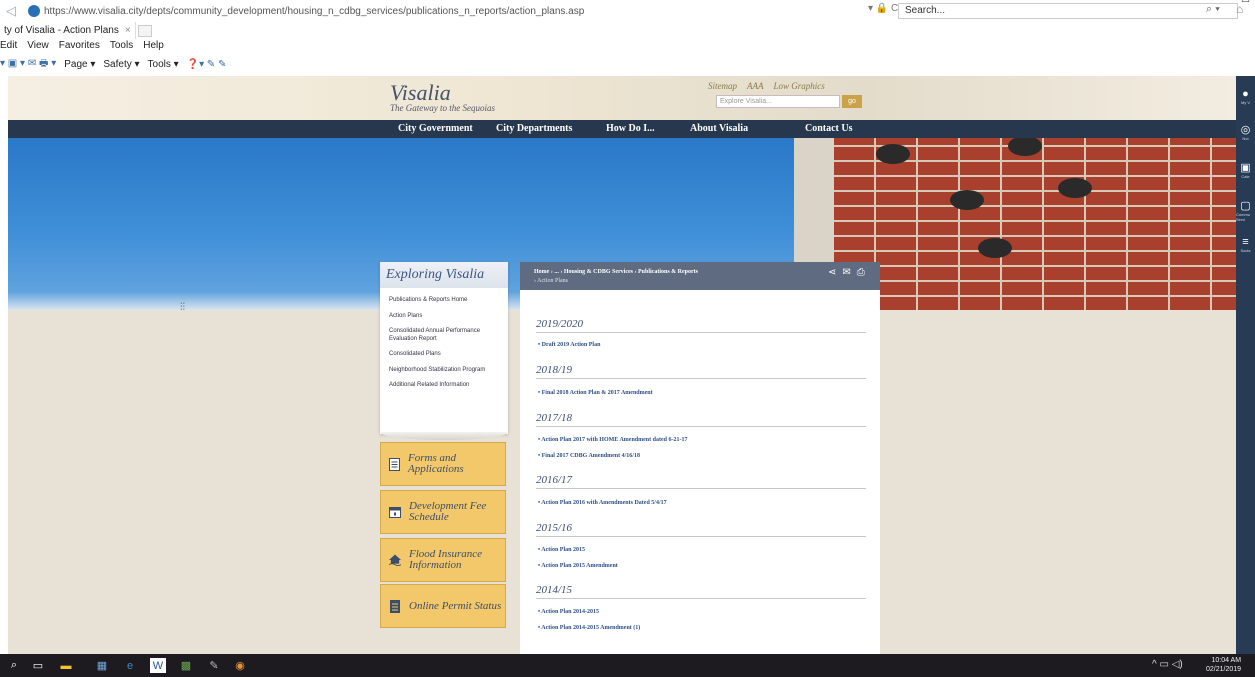 Image resolution: width=1255 pixels, height=677 pixels. I want to click on people-app-icon: ▦, so click(102, 665).